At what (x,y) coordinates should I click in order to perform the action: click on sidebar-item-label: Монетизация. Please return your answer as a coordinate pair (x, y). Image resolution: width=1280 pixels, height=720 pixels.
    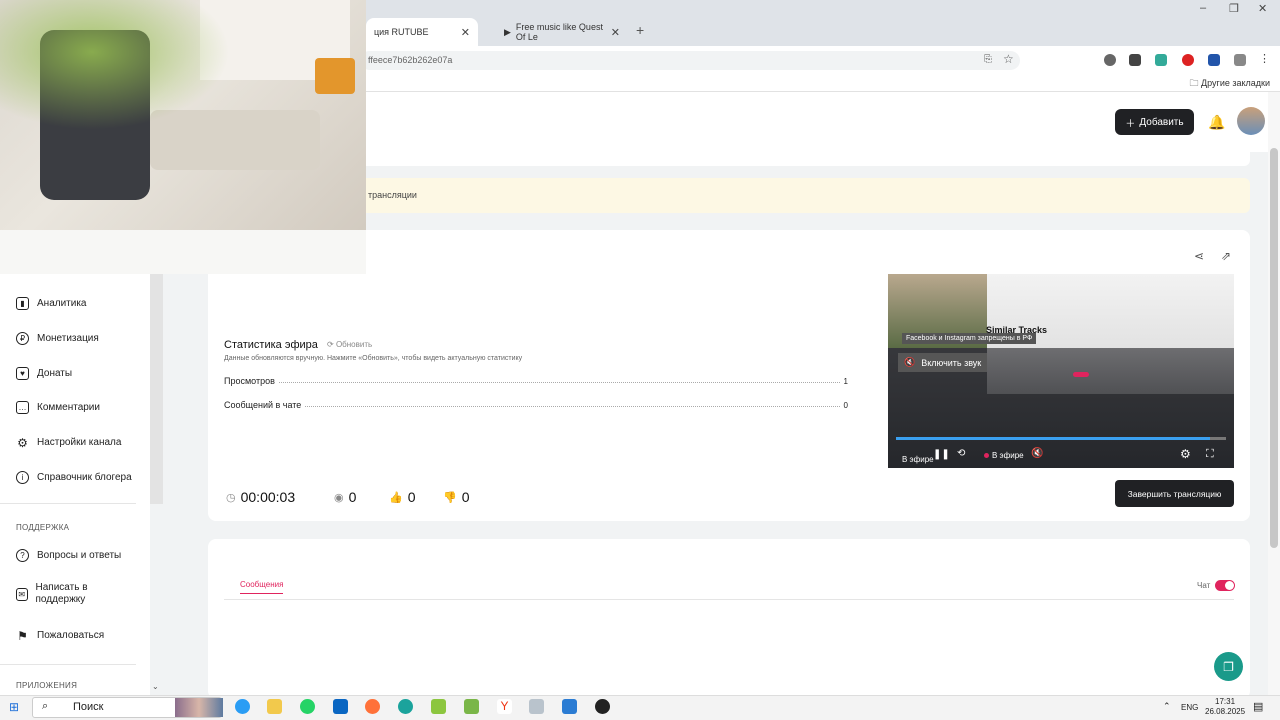
    Looking at the image, I should click on (68, 338).